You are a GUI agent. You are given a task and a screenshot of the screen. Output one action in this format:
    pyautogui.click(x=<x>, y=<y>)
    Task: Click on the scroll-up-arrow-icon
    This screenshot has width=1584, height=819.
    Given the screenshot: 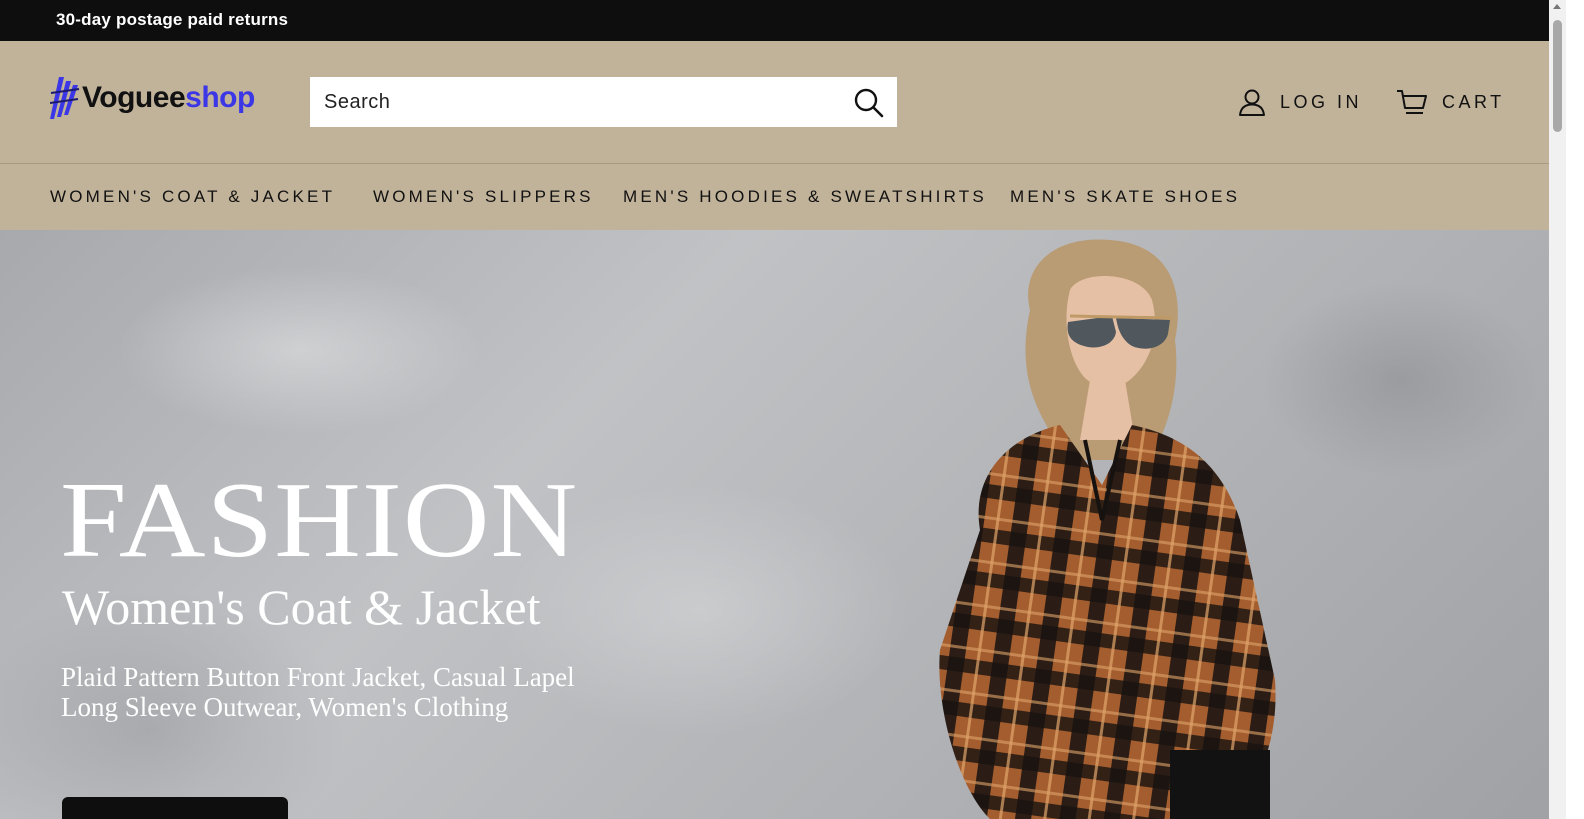 What is the action you would take?
    pyautogui.click(x=1557, y=6)
    